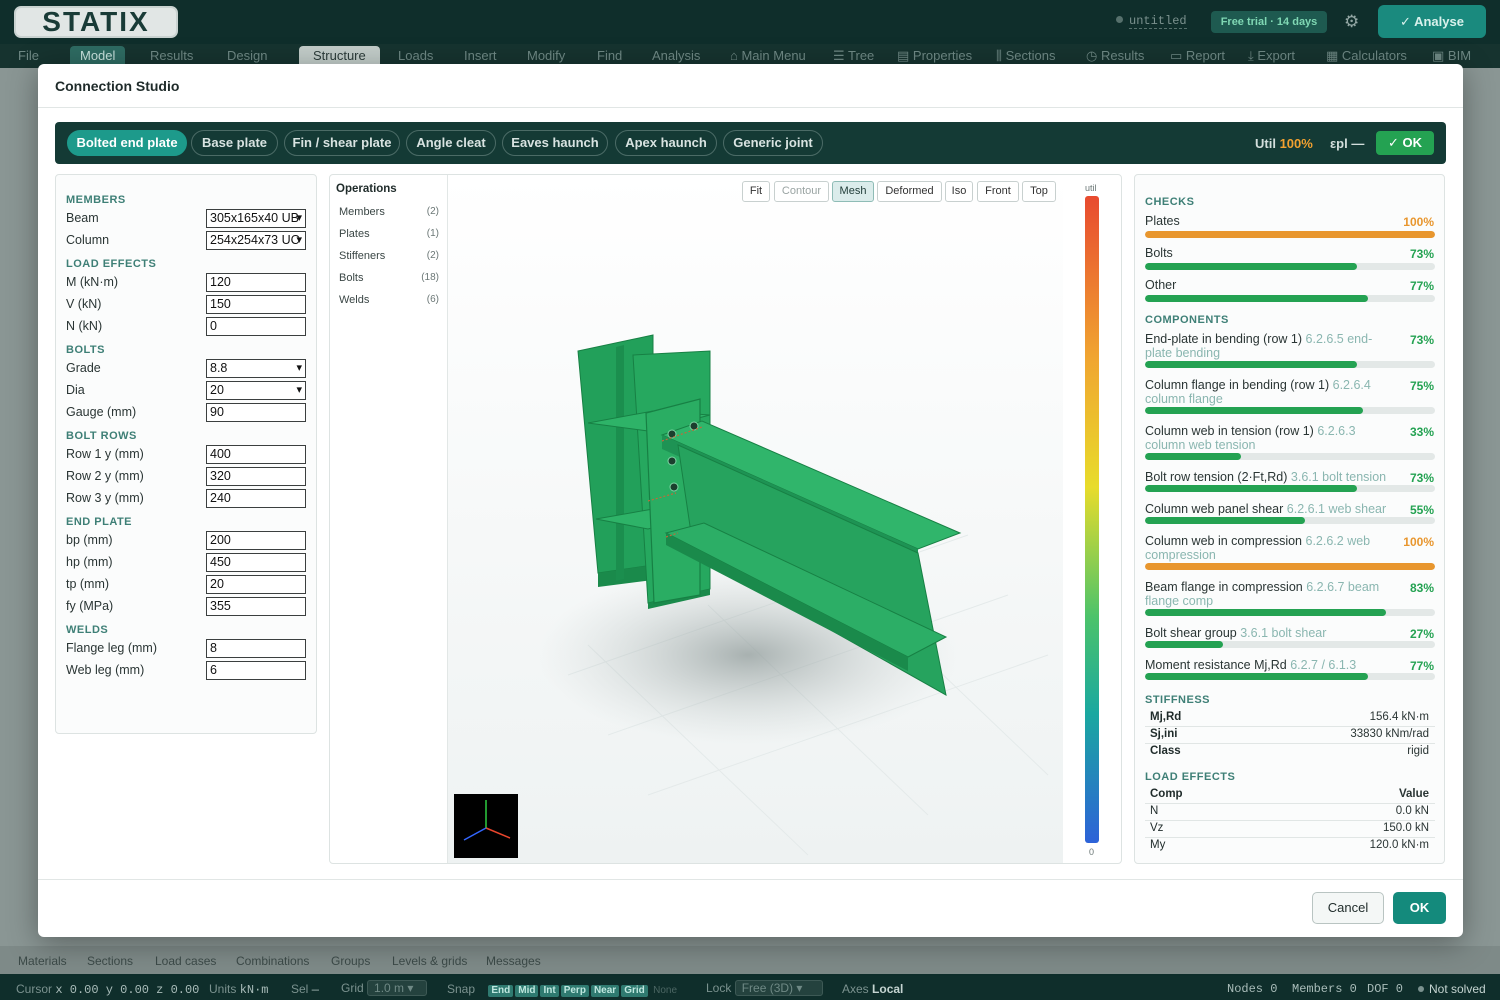 This screenshot has width=1500, height=1000. What do you see at coordinates (750, 879) in the screenshot?
I see `divider` at bounding box center [750, 879].